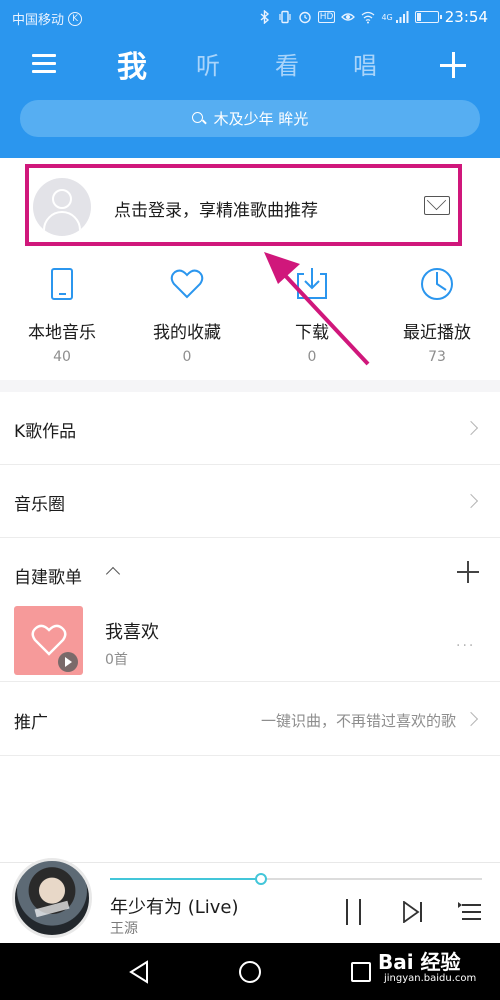 The height and width of the screenshot is (1000, 500). I want to click on list-item-promo: 推广 一键识曲，不再错过喜欢的歌, so click(250, 720).